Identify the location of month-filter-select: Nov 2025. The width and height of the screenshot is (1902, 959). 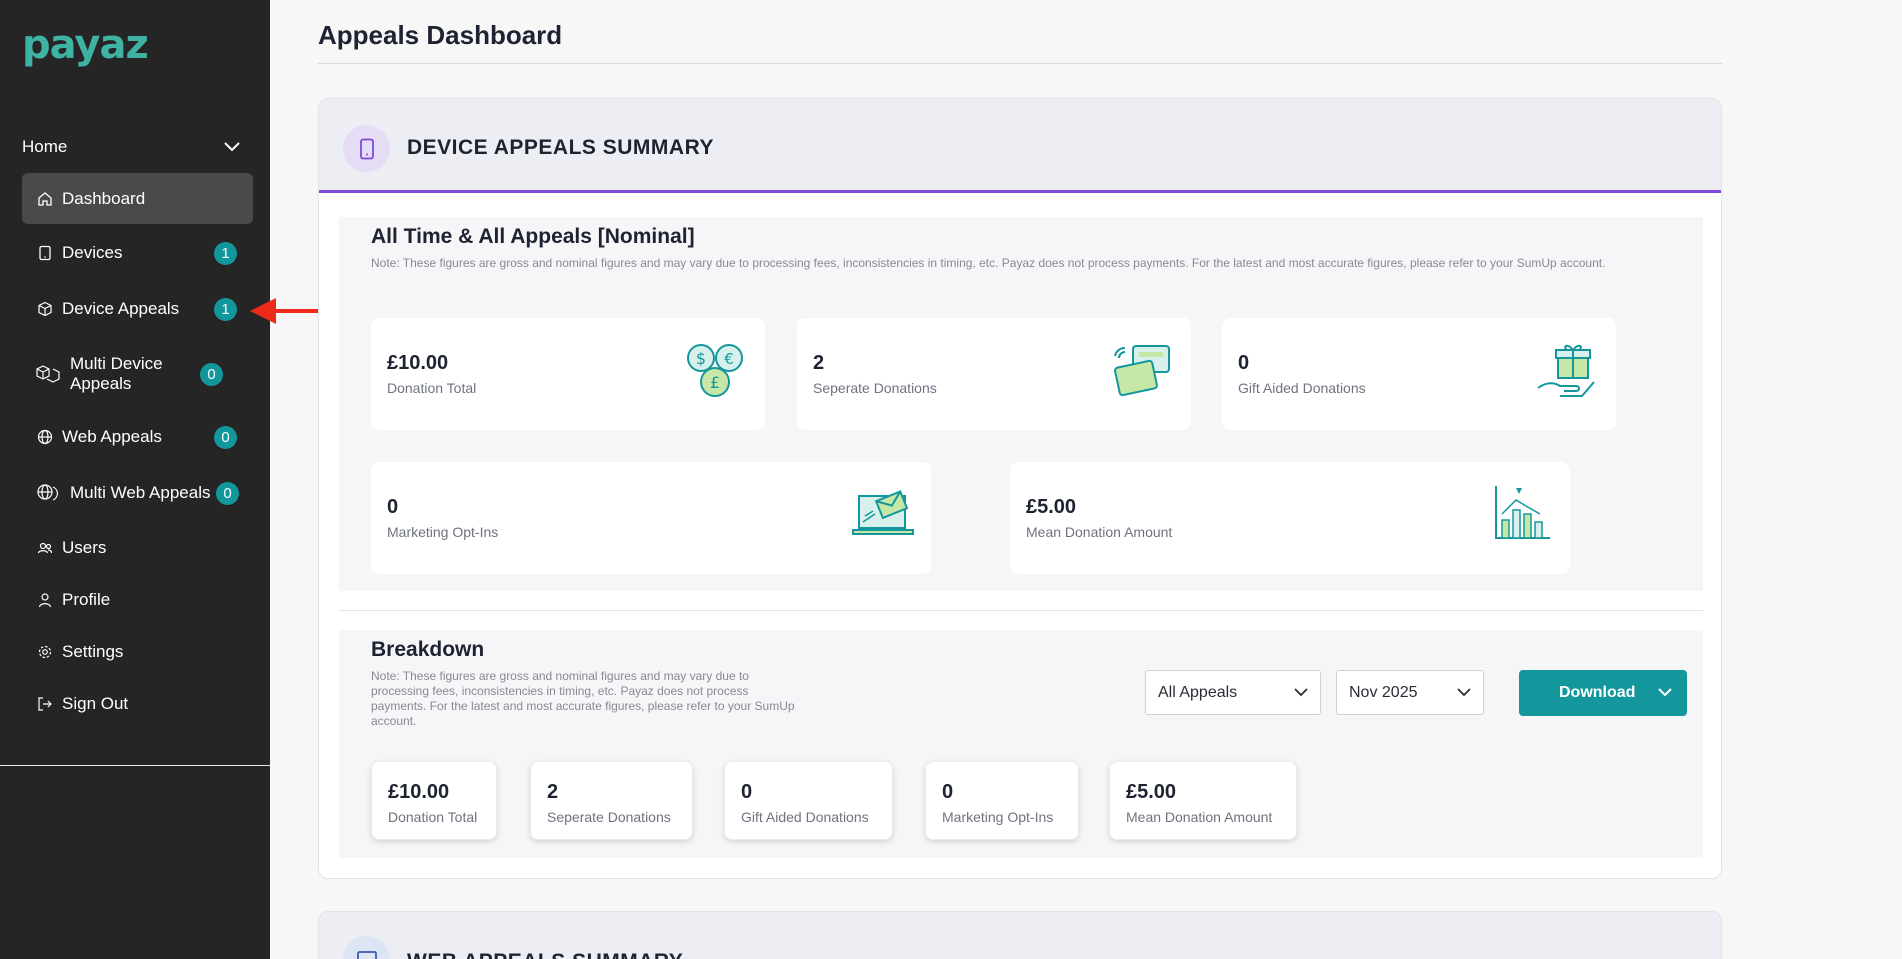
(1410, 692).